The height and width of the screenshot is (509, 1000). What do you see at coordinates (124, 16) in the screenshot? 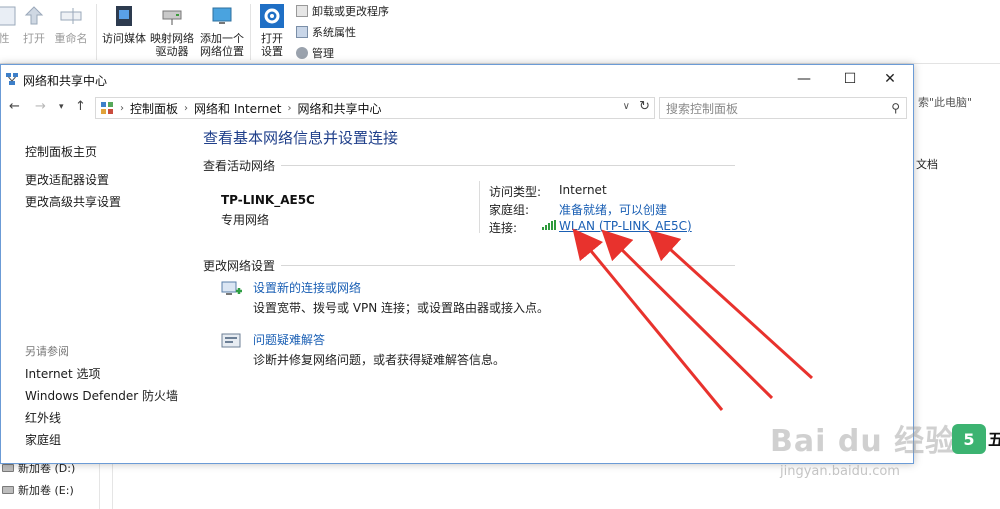
I see `media-server-icon` at bounding box center [124, 16].